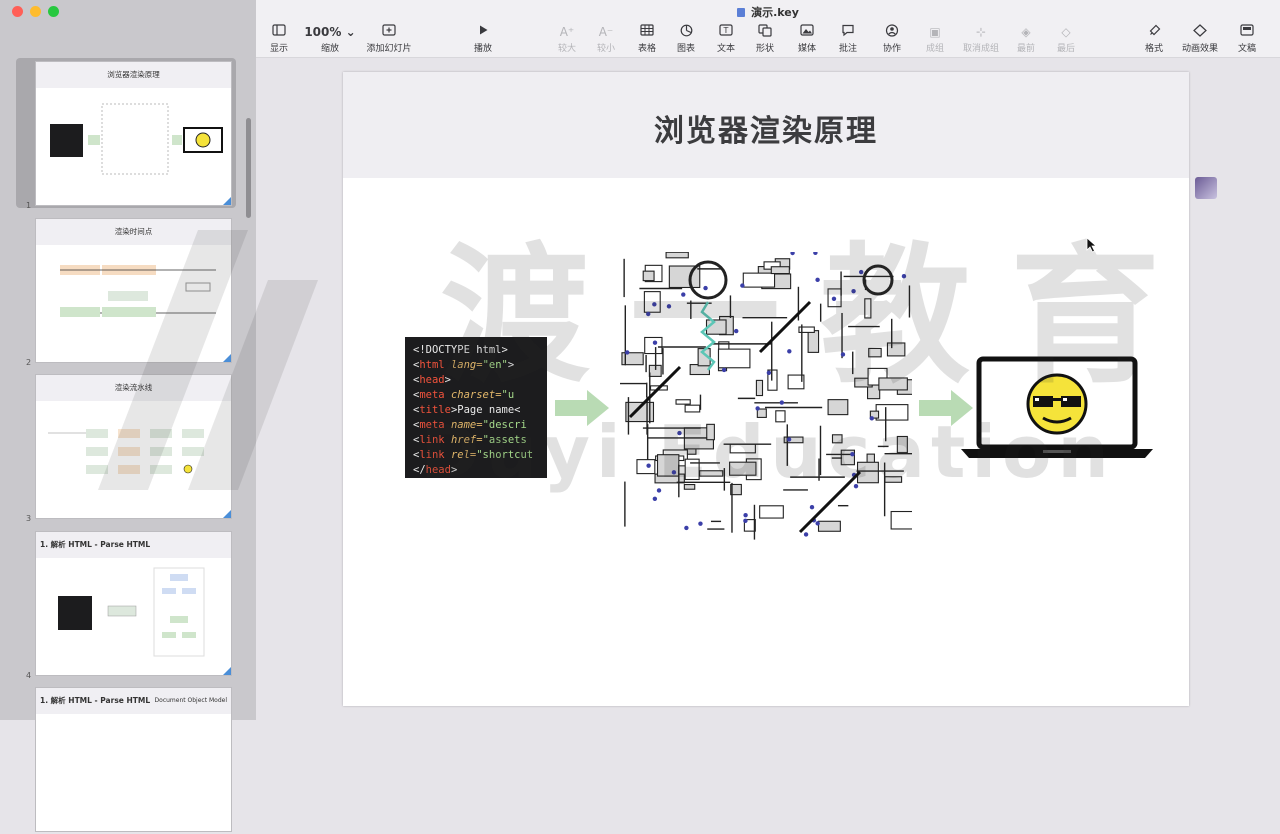 Image resolution: width=1280 pixels, height=834 pixels. What do you see at coordinates (136, 139) in the screenshot?
I see `slide-1-miniature` at bounding box center [136, 139].